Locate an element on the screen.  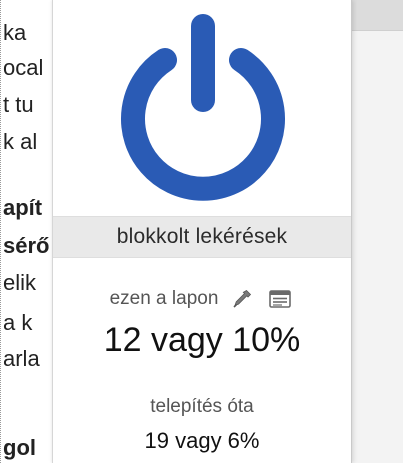
blocked-requests-label: blokkolt lekérések is located at coordinates (202, 236).